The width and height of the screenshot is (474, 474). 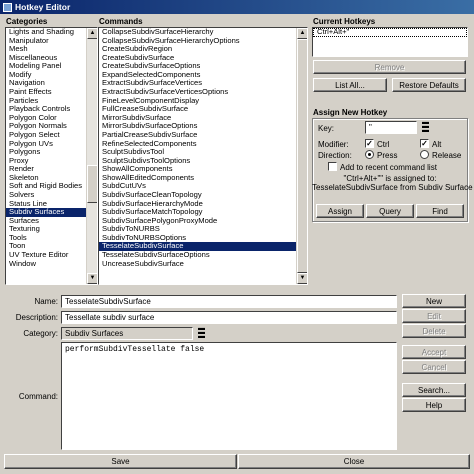 What do you see at coordinates (197, 49) in the screenshot?
I see `command-list-item: CreateSubdivRegion` at bounding box center [197, 49].